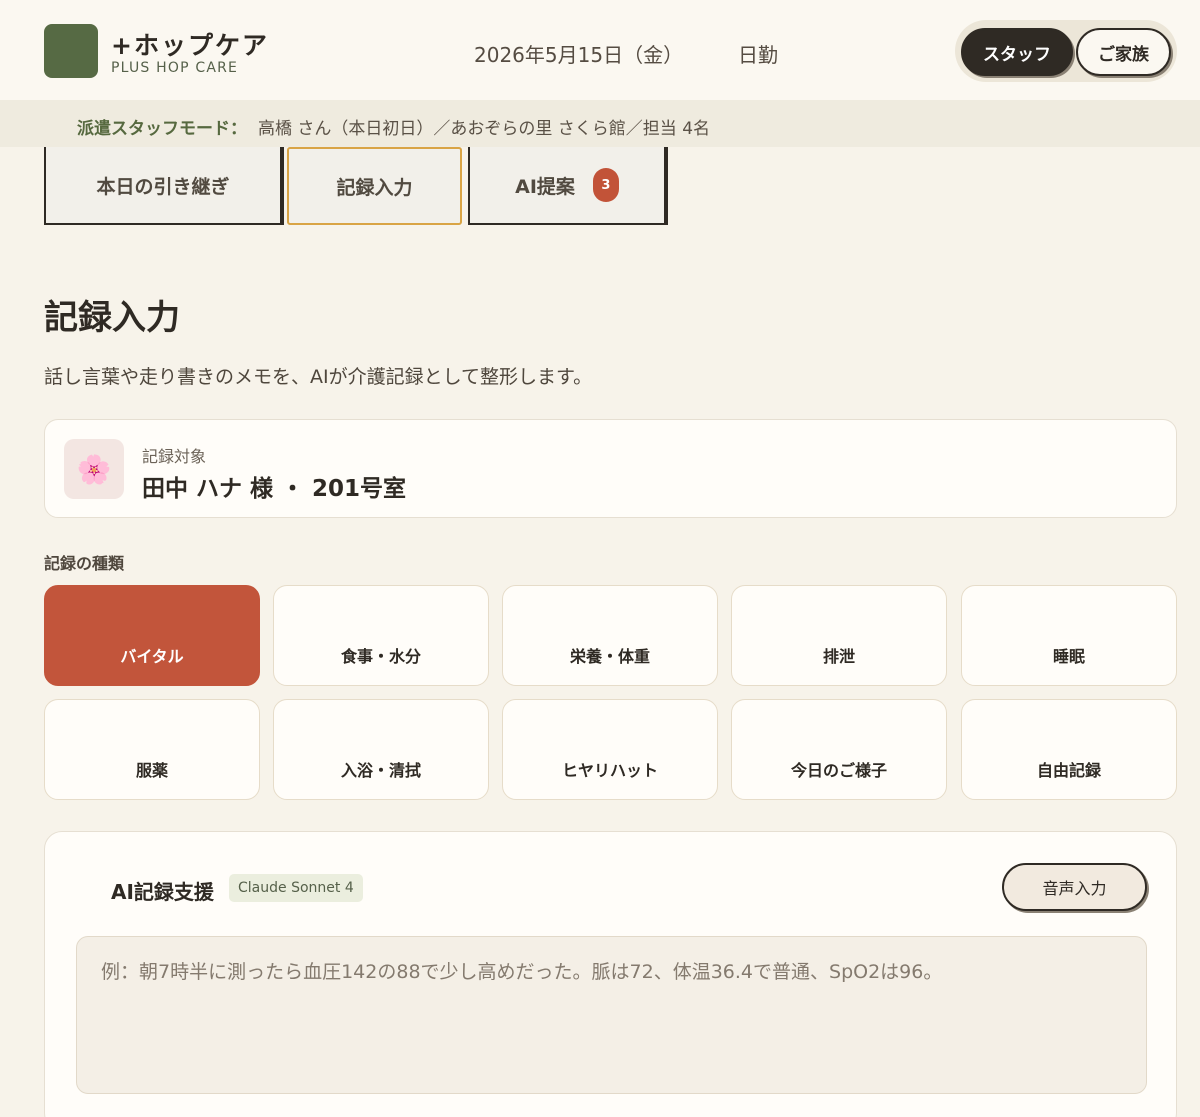  What do you see at coordinates (610, 635) in the screenshot?
I see `record-type-nutrition: 栄養・体重` at bounding box center [610, 635].